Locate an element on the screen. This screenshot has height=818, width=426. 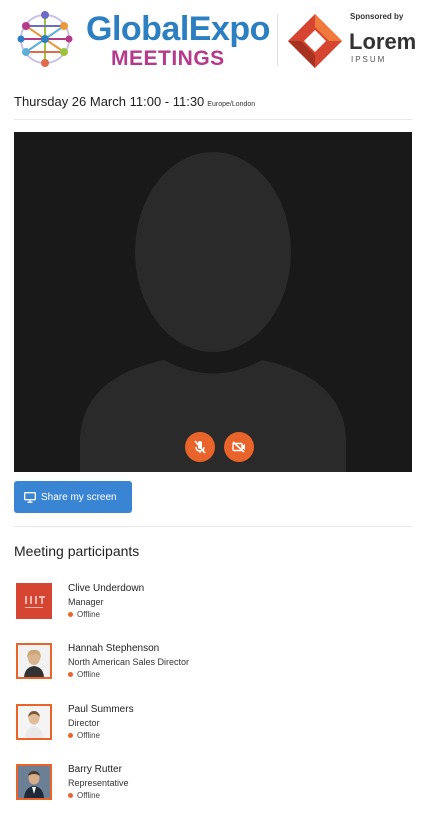
timezone-text: Europe/London is located at coordinates (231, 104).